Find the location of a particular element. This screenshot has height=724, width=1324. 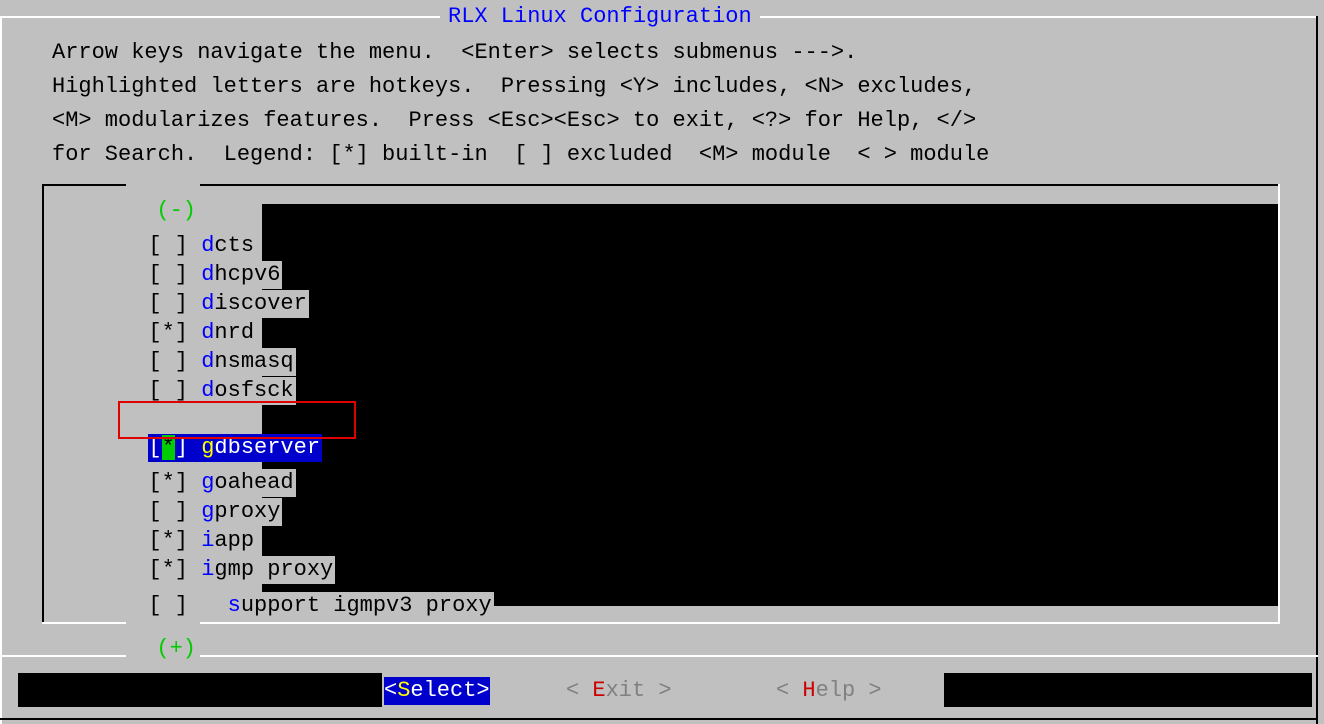

dialog-frame-bottom is located at coordinates (659, 719).